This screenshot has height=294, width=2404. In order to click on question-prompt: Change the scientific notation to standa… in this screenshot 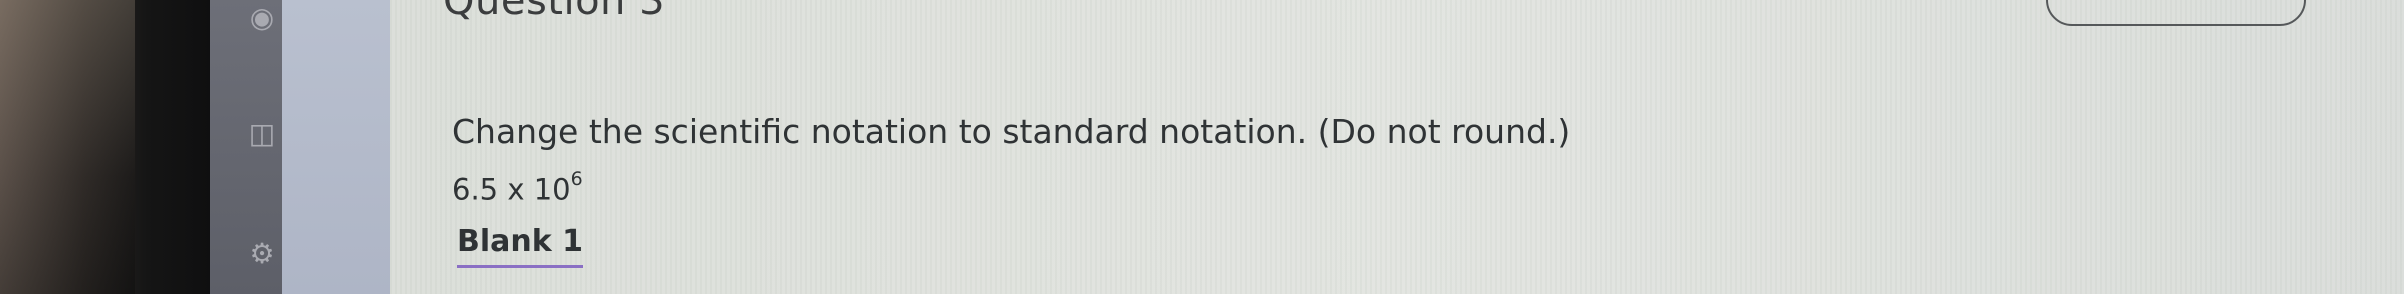, I will do `click(1011, 131)`.